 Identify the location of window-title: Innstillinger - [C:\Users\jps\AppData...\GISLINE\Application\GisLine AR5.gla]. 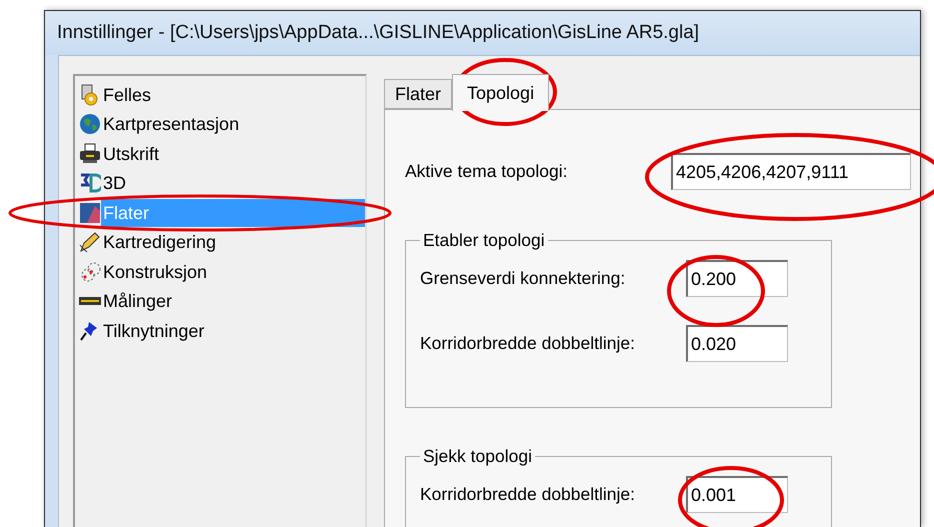
(378, 33).